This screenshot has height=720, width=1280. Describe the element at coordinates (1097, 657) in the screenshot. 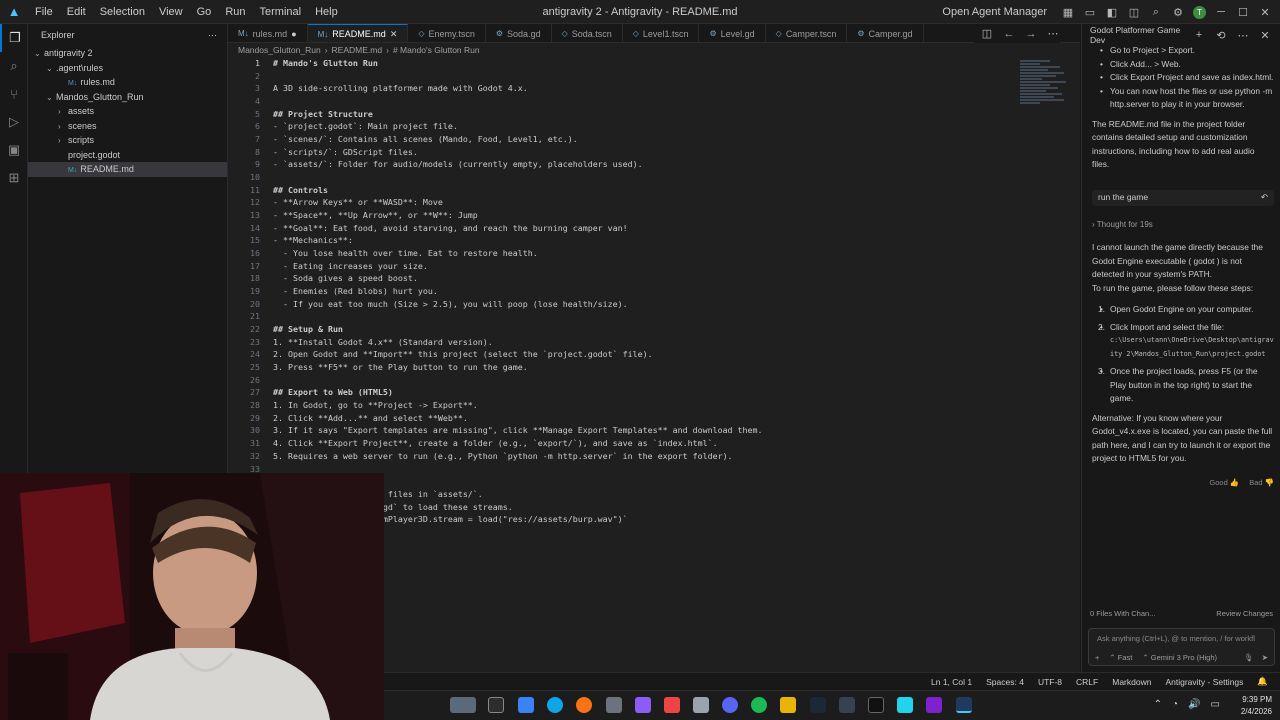

I see `add-context-icon: +` at that location.